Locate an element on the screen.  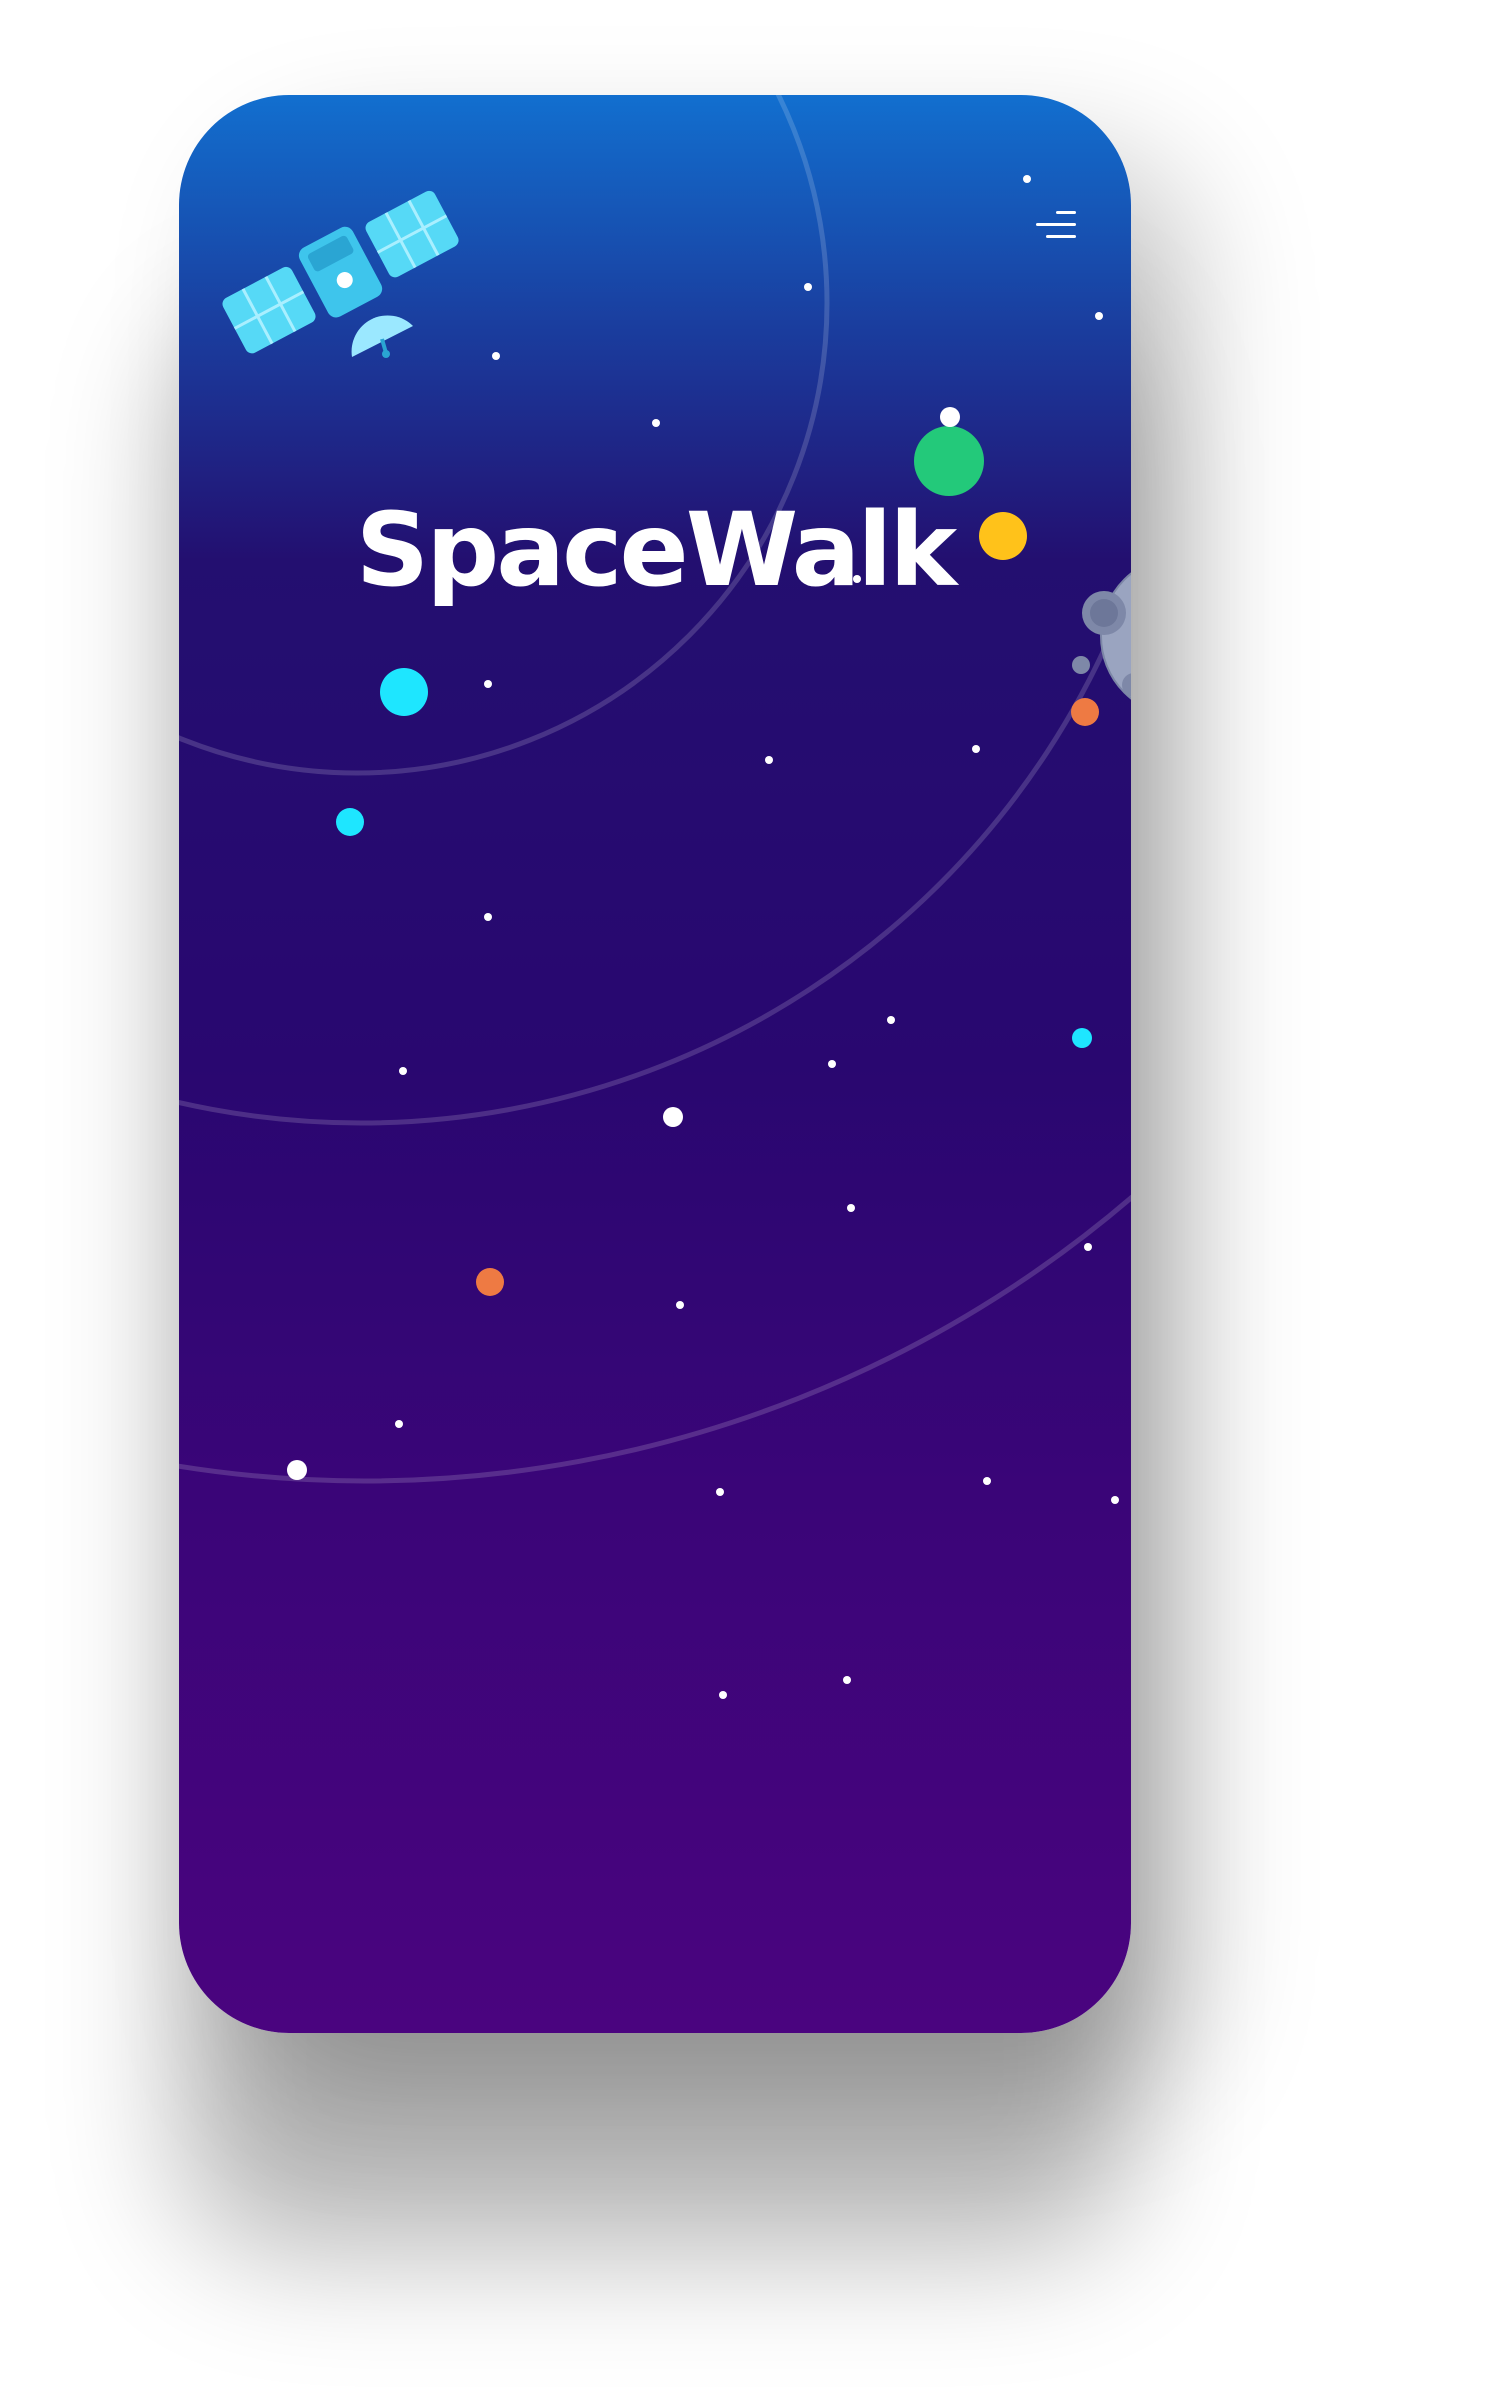
planet-icon is located at coordinates (949, 451).